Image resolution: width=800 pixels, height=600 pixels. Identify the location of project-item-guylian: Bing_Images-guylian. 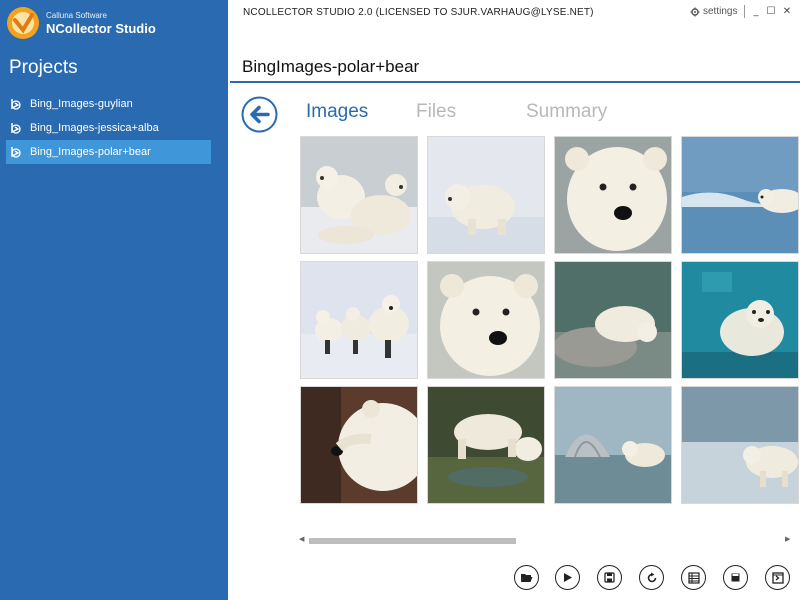
(108, 104).